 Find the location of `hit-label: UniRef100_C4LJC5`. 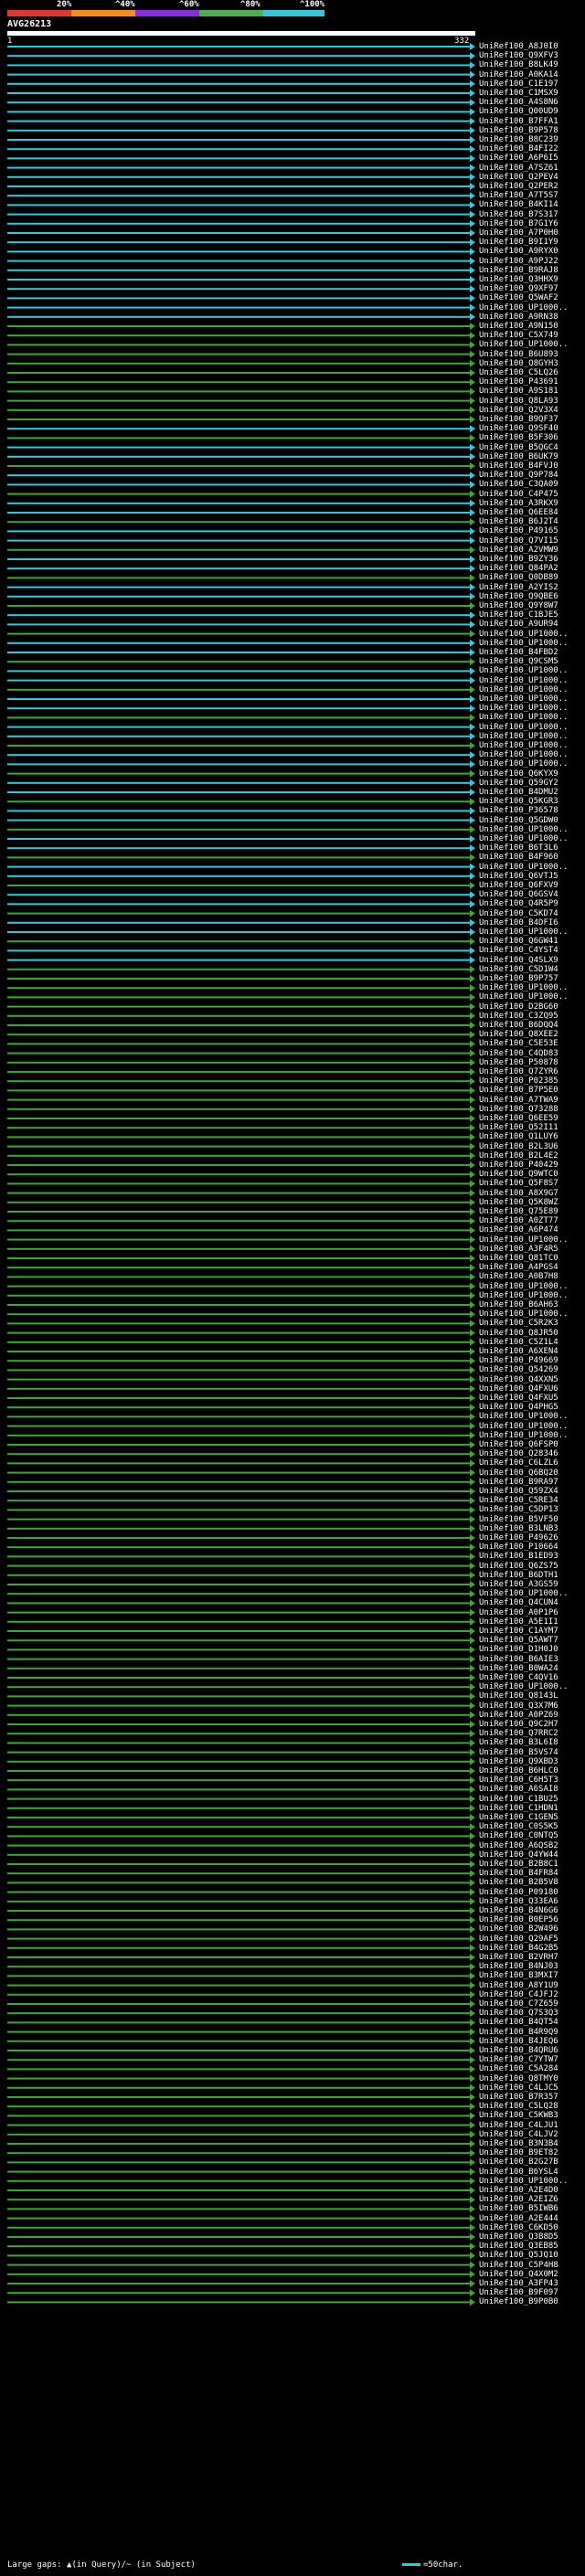

hit-label: UniRef100_C4LJC5 is located at coordinates (532, 2088).